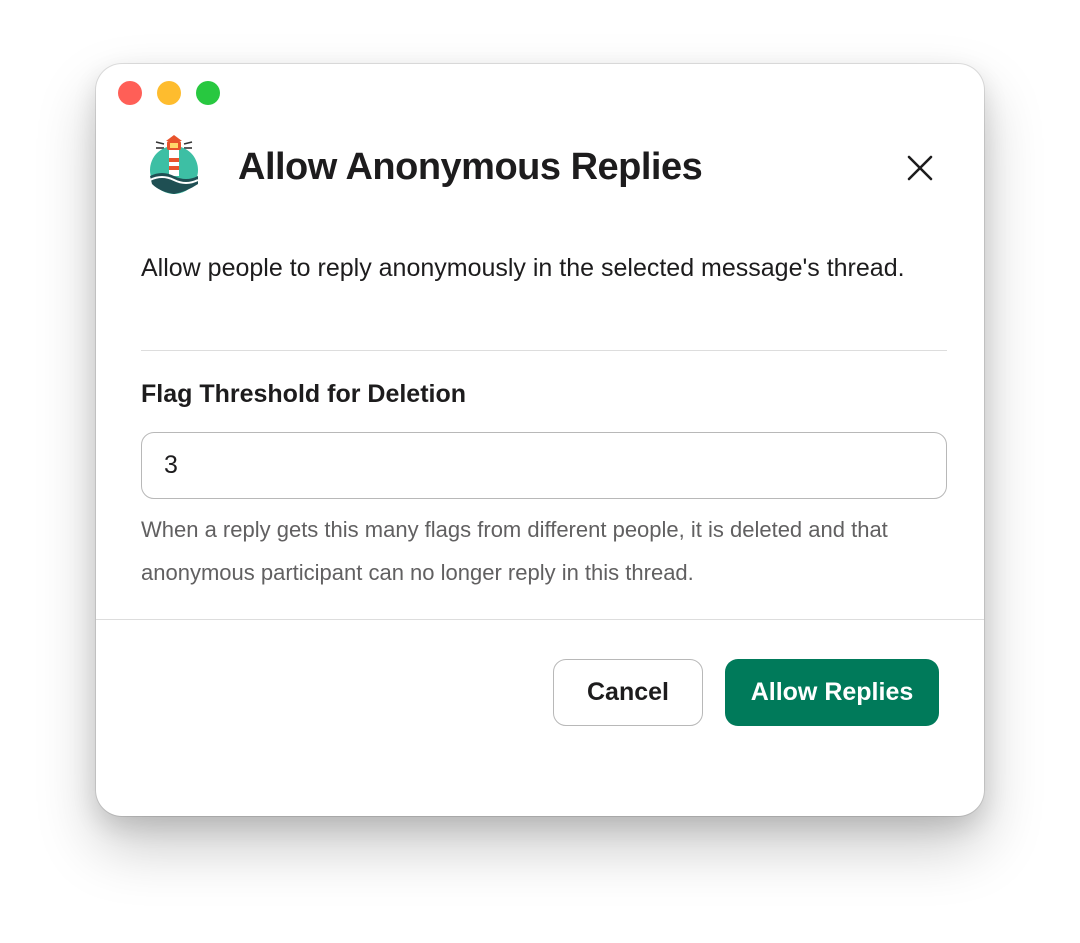  Describe the element at coordinates (174, 164) in the screenshot. I see `lighthouse-logo-icon` at that location.